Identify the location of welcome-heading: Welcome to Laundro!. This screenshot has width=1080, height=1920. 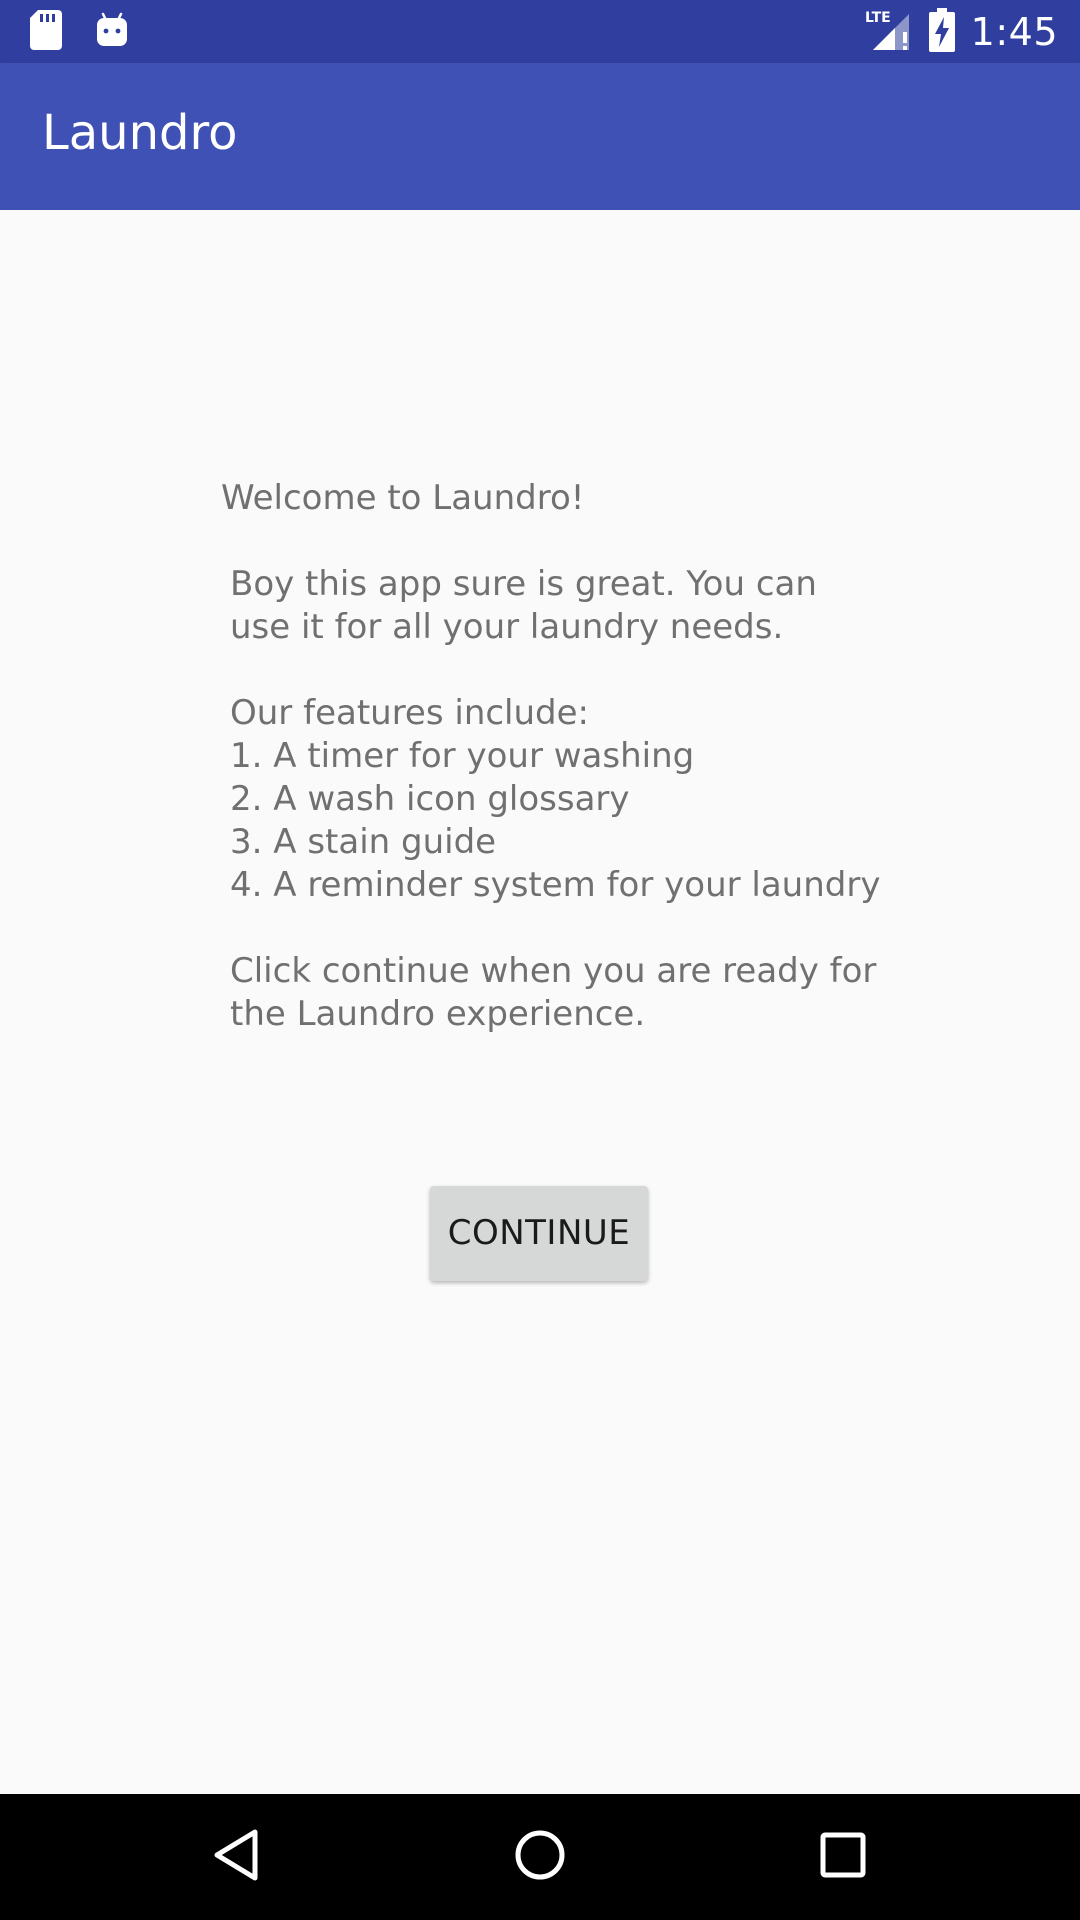
(403, 498).